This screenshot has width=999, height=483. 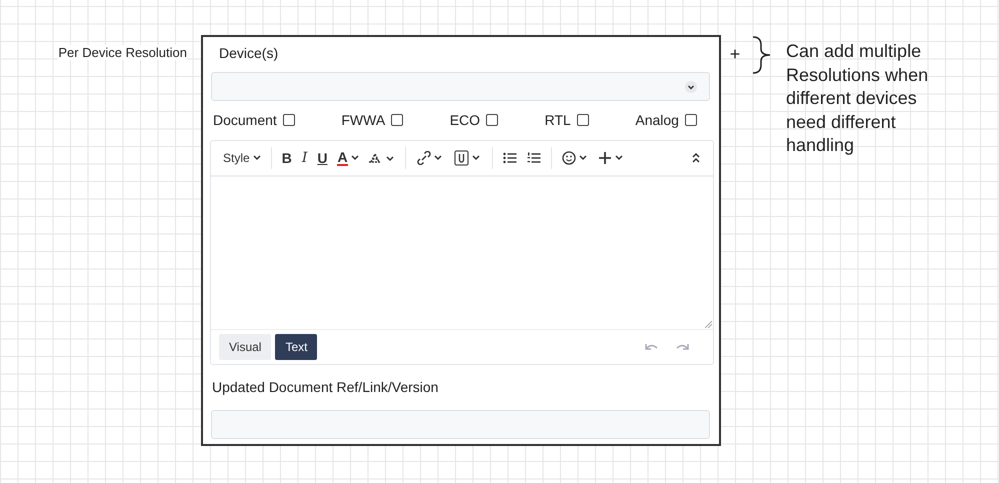 What do you see at coordinates (533, 158) in the screenshot?
I see `numbered-list-icon` at bounding box center [533, 158].